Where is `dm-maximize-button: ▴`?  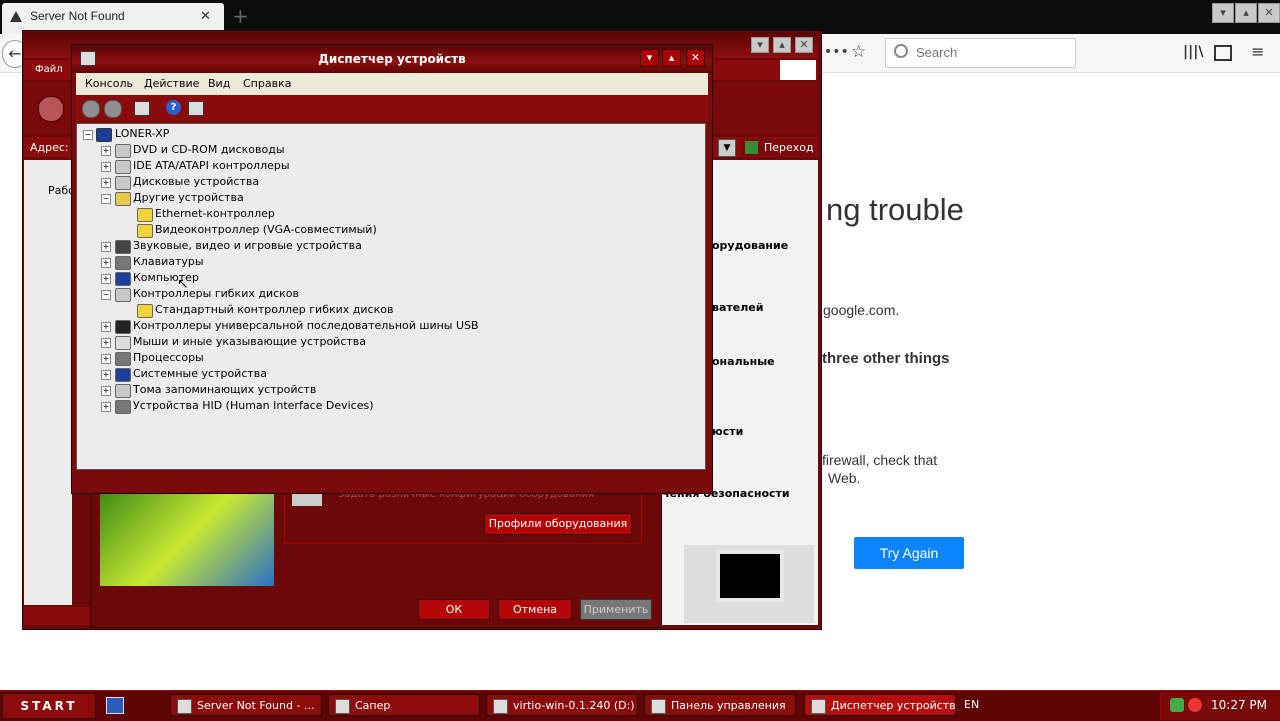
dm-maximize-button: ▴ is located at coordinates (671, 58).